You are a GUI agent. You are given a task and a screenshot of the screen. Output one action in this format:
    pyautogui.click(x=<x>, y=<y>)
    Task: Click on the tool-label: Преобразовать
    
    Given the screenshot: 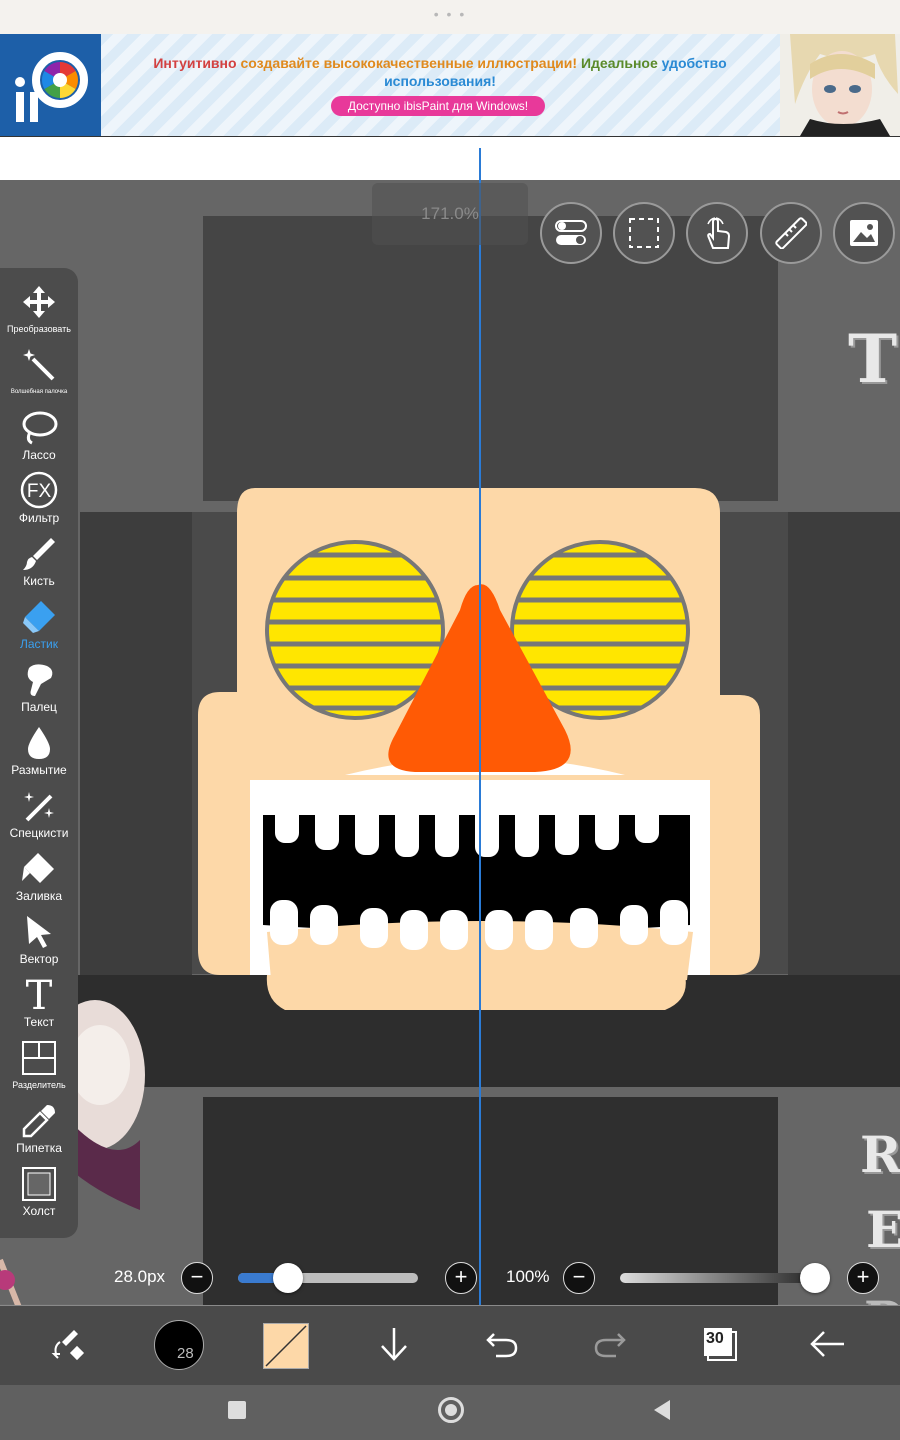 What is the action you would take?
    pyautogui.click(x=39, y=329)
    